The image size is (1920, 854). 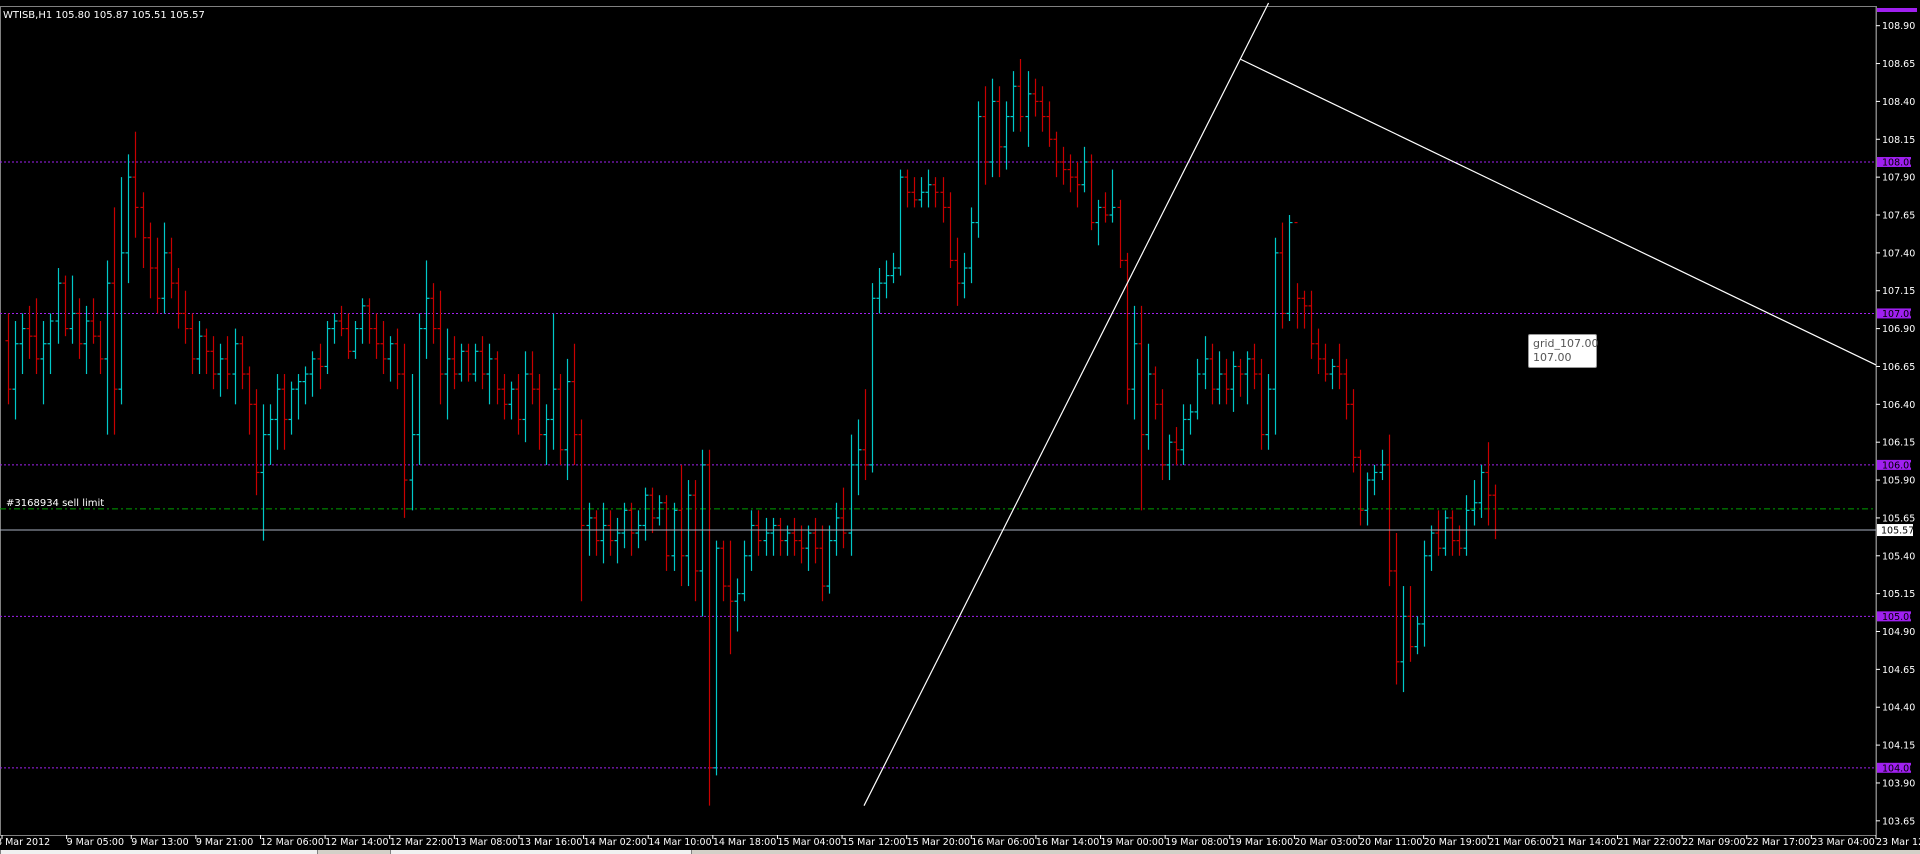 I want to click on price-tick-label: 104.65, so click(x=1898, y=670).